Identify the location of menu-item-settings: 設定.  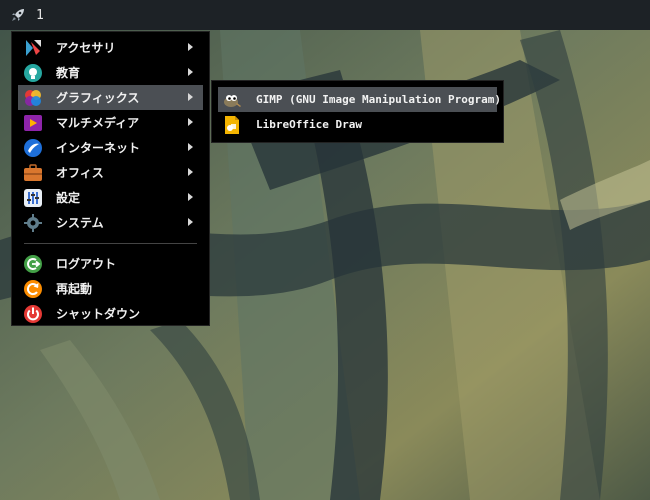
(110, 197).